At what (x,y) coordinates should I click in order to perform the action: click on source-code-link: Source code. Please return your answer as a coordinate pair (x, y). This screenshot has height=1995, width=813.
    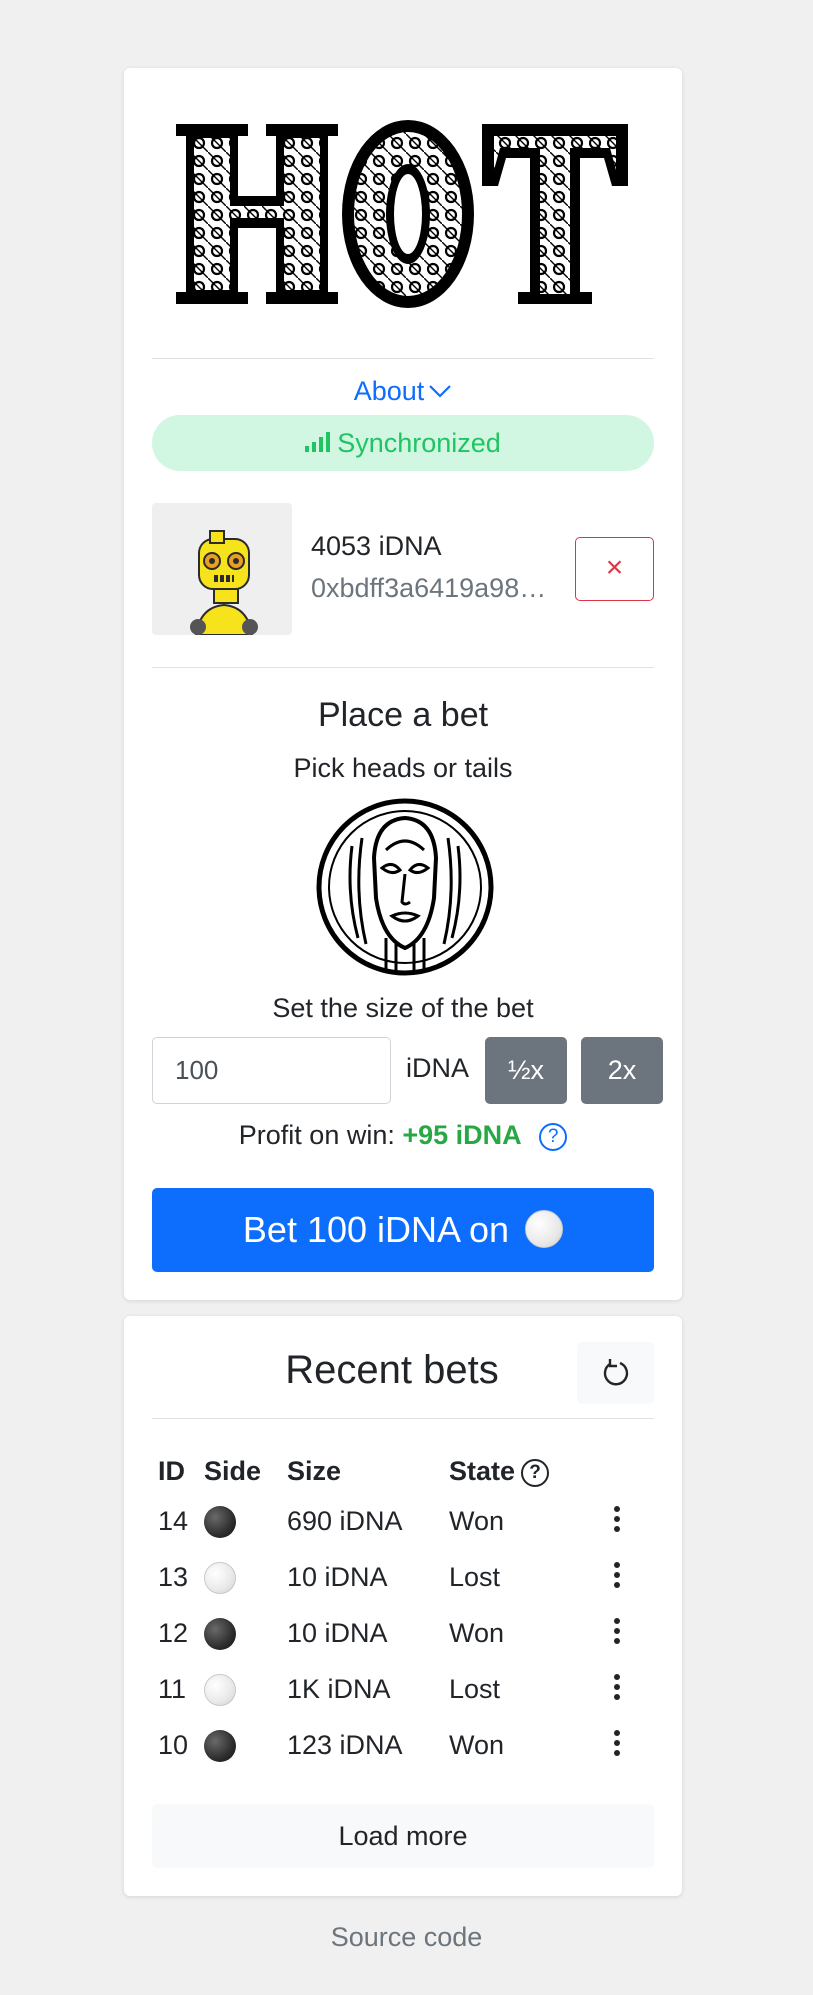
    Looking at the image, I should click on (406, 1937).